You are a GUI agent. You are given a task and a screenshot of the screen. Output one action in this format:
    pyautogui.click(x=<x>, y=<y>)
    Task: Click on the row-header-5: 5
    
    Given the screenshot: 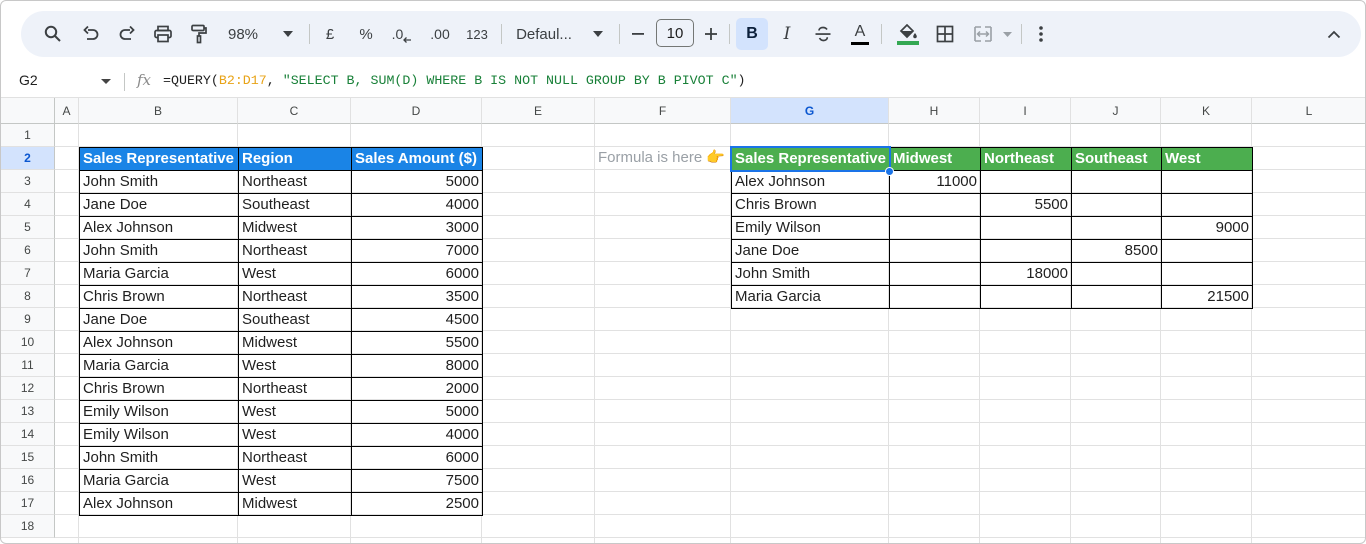 What is the action you would take?
    pyautogui.click(x=28, y=227)
    